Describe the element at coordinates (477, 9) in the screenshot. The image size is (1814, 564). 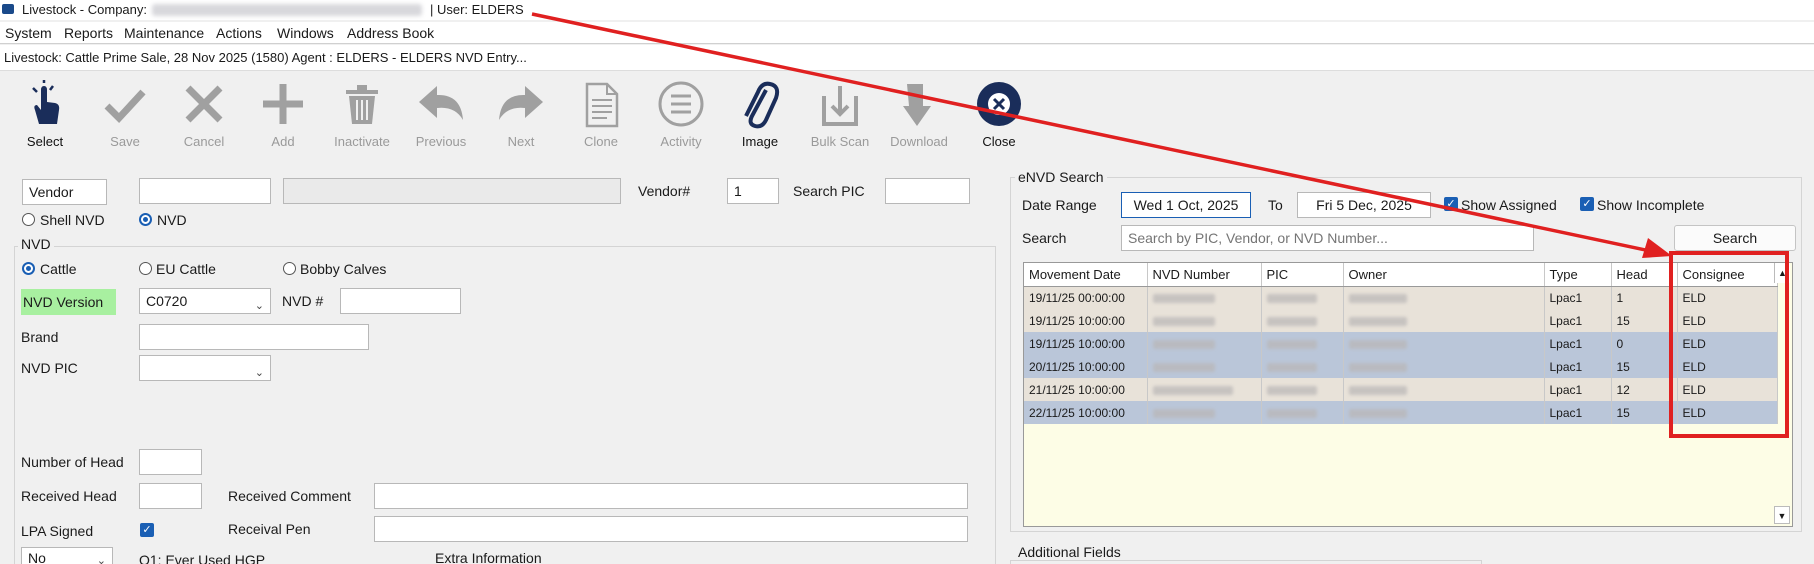
I see `title-user-text: | User: ELDERS` at that location.